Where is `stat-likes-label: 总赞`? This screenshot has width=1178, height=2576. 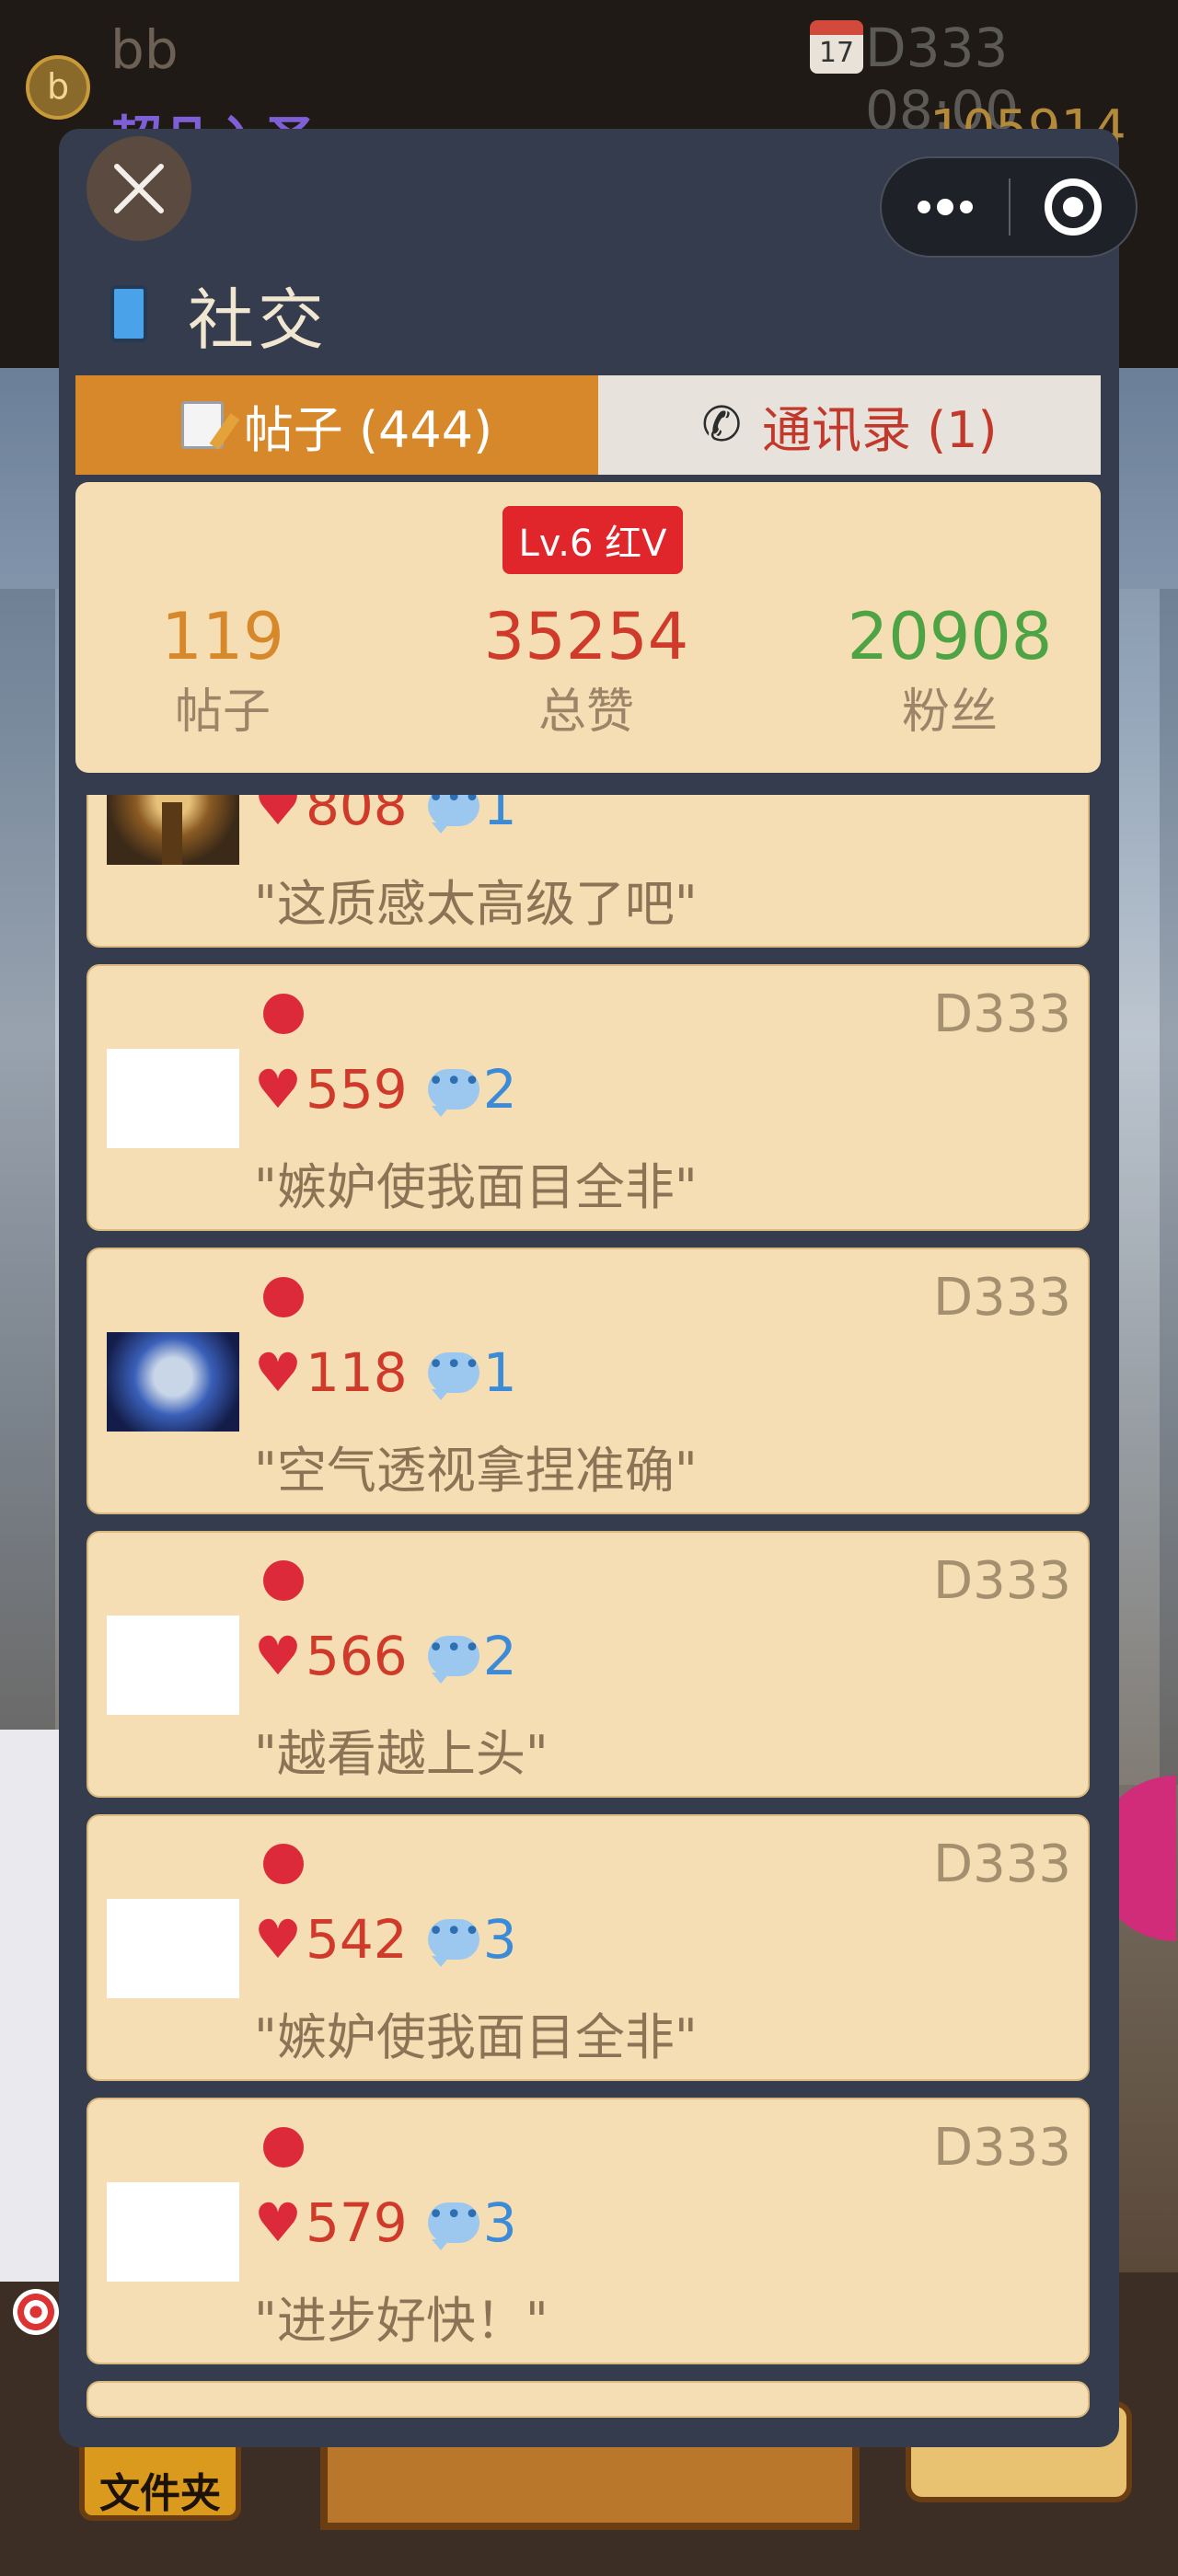
stat-likes-label: 总赞 is located at coordinates (585, 712).